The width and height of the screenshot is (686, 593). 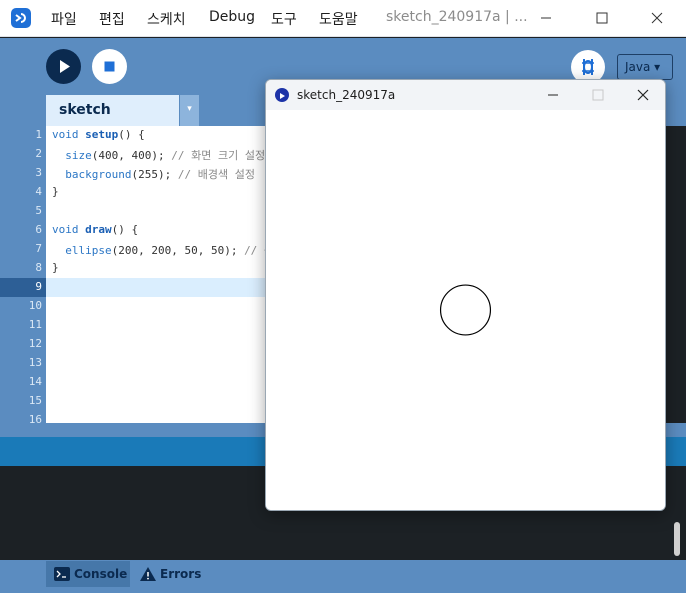 I want to click on line-number: 12, so click(x=35, y=343).